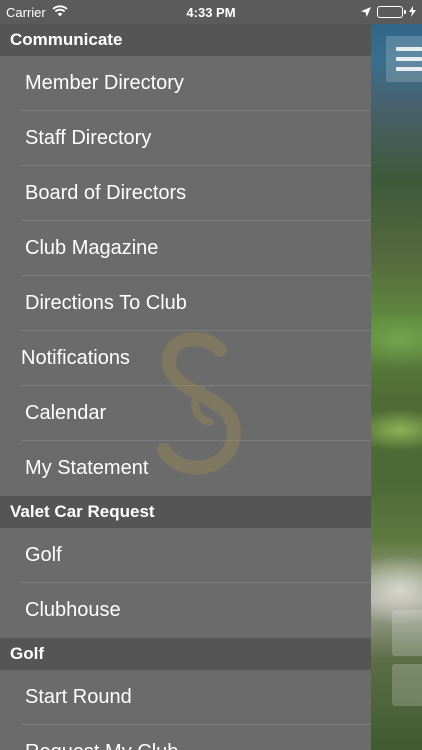 The image size is (422, 750). Describe the element at coordinates (185, 413) in the screenshot. I see `menu-item-calendar: Calendar` at that location.